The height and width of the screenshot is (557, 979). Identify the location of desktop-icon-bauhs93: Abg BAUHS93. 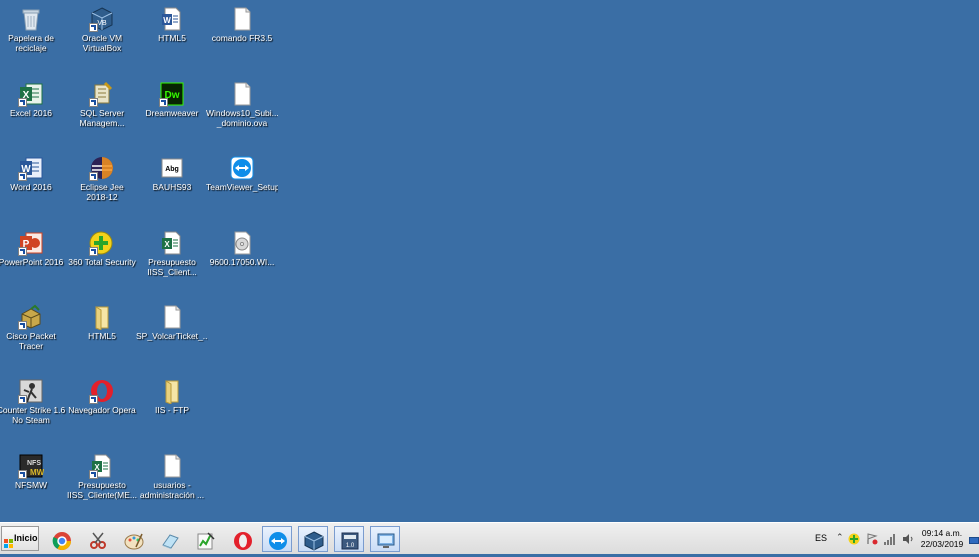
(172, 173).